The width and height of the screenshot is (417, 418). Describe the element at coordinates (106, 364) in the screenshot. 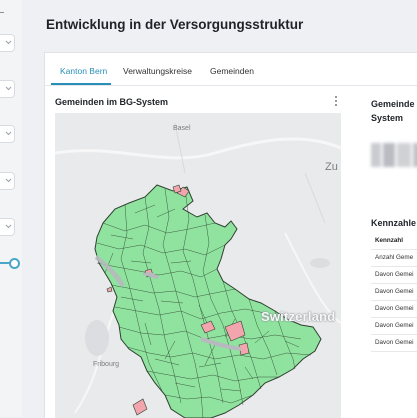

I see `map-label-fribourg: Fribourg` at that location.